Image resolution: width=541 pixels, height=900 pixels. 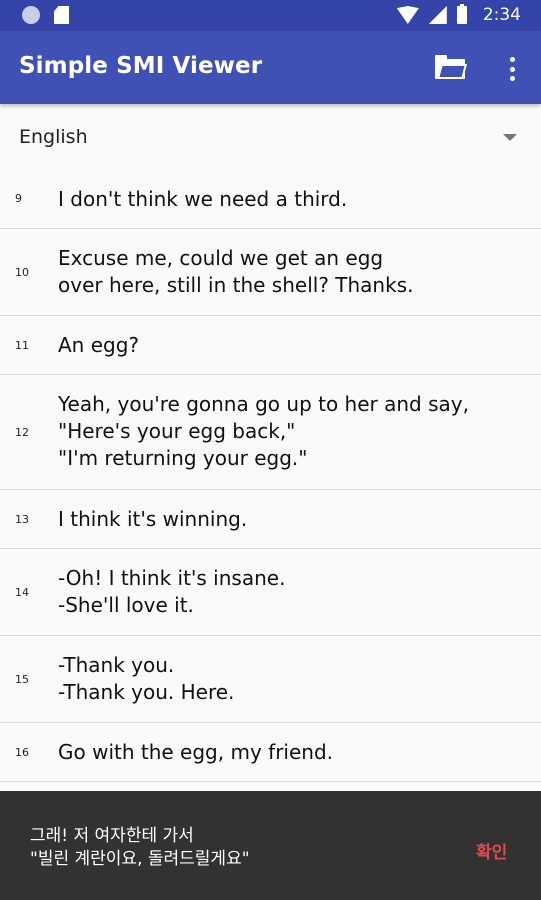 What do you see at coordinates (270, 137) in the screenshot?
I see `language-dropdown: English` at bounding box center [270, 137].